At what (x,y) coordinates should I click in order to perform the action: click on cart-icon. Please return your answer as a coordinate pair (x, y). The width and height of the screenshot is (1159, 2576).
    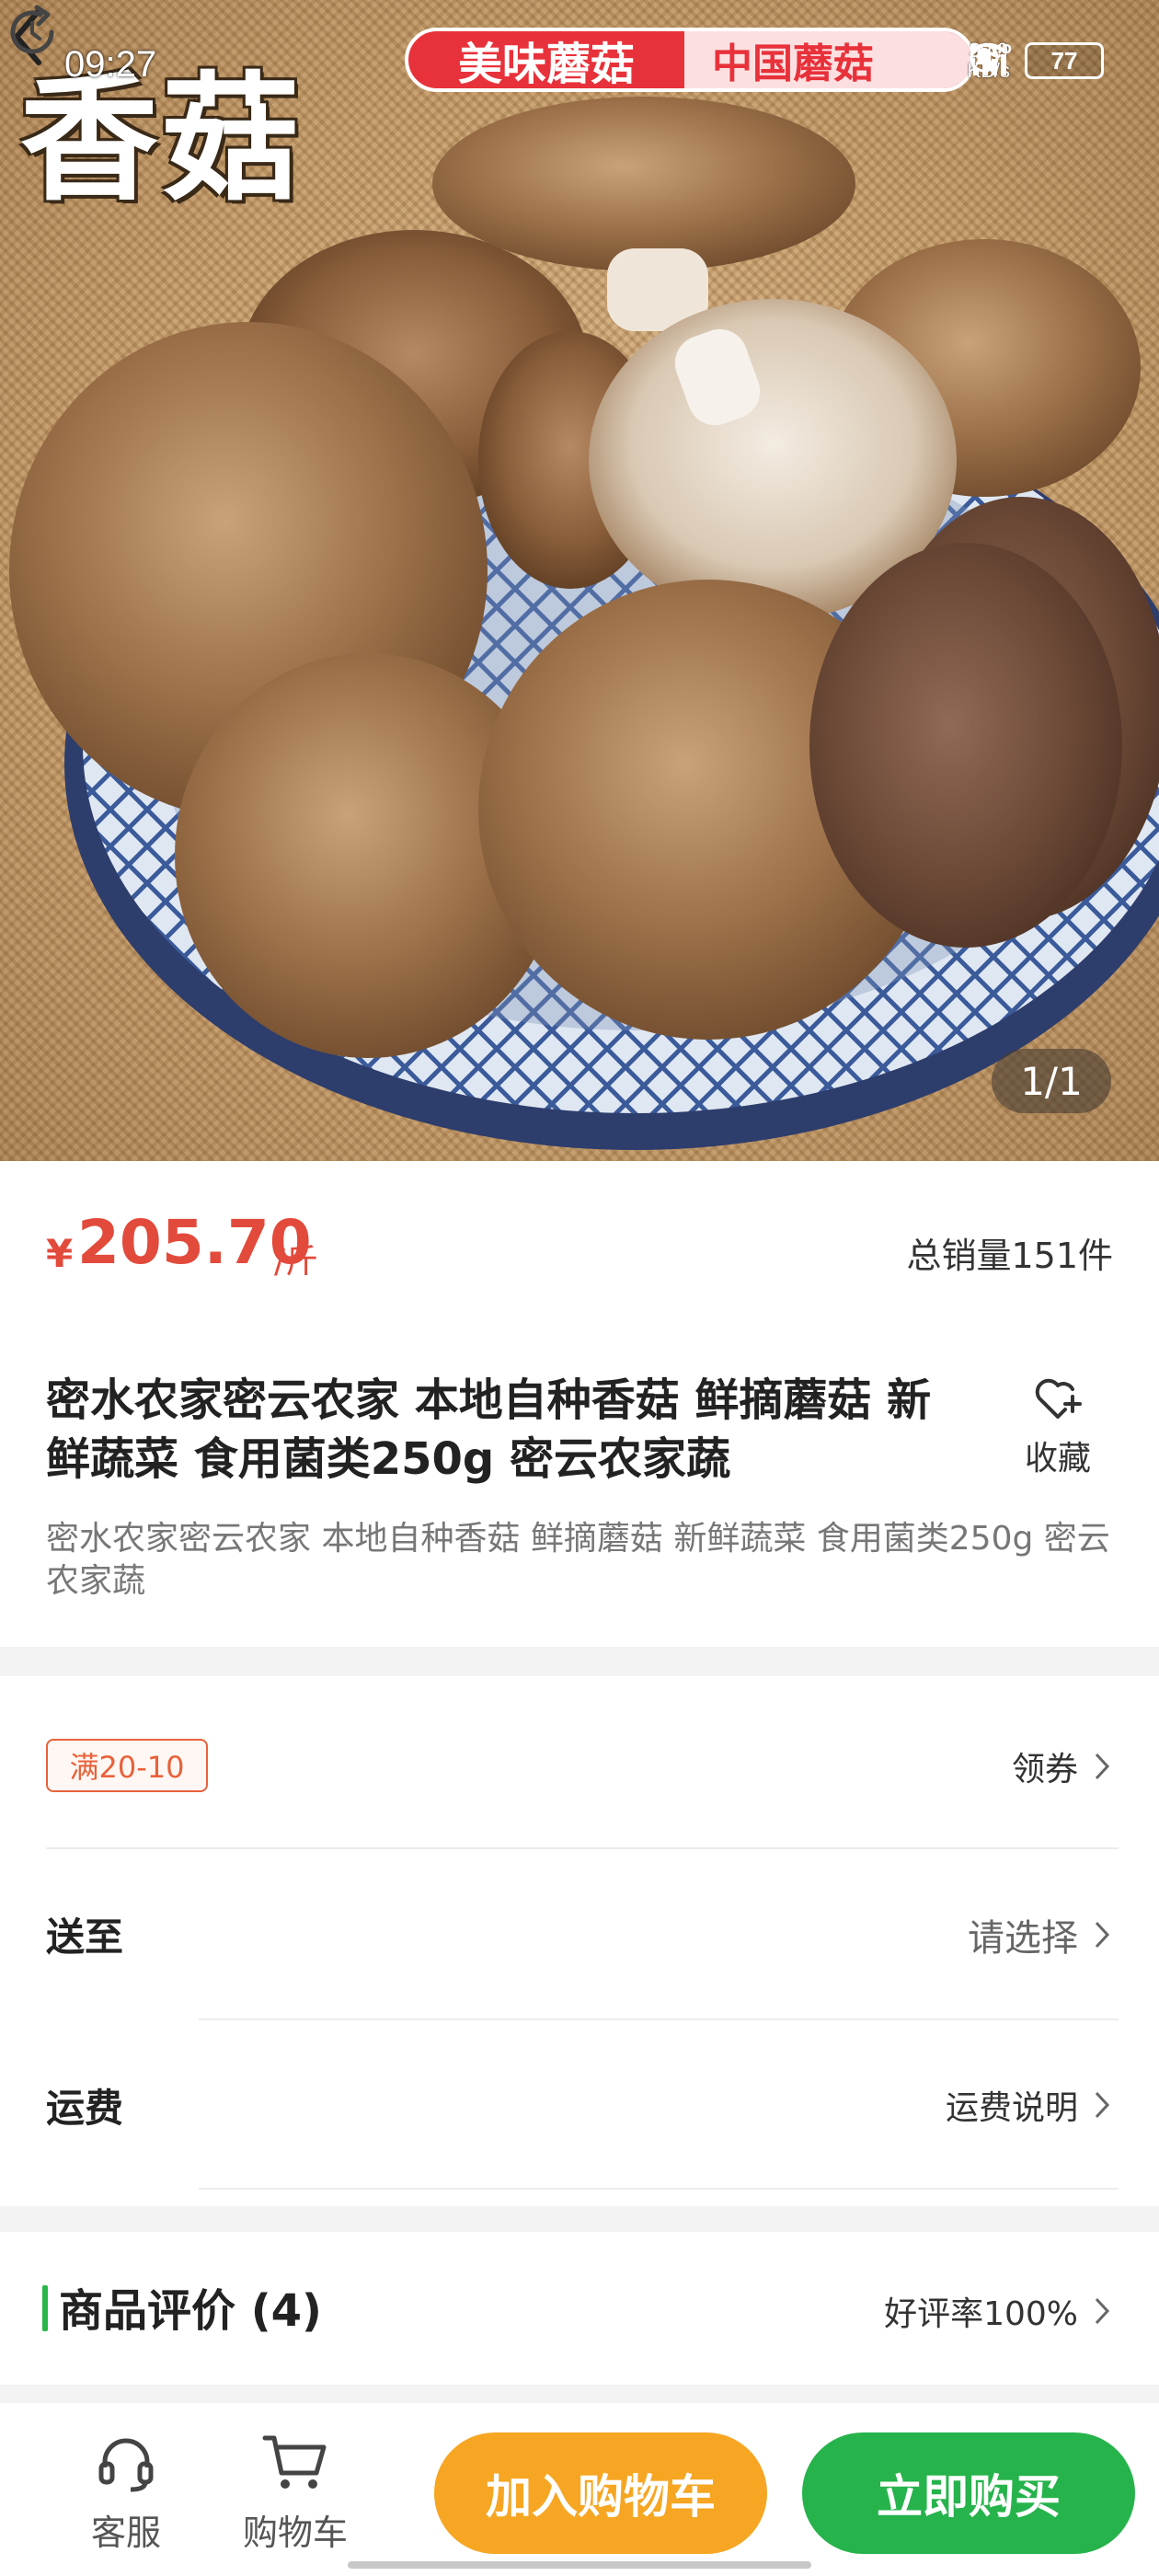
    Looking at the image, I should click on (294, 2462).